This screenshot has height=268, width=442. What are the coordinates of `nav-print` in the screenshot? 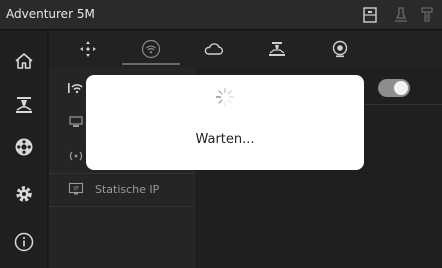 It's located at (24, 105).